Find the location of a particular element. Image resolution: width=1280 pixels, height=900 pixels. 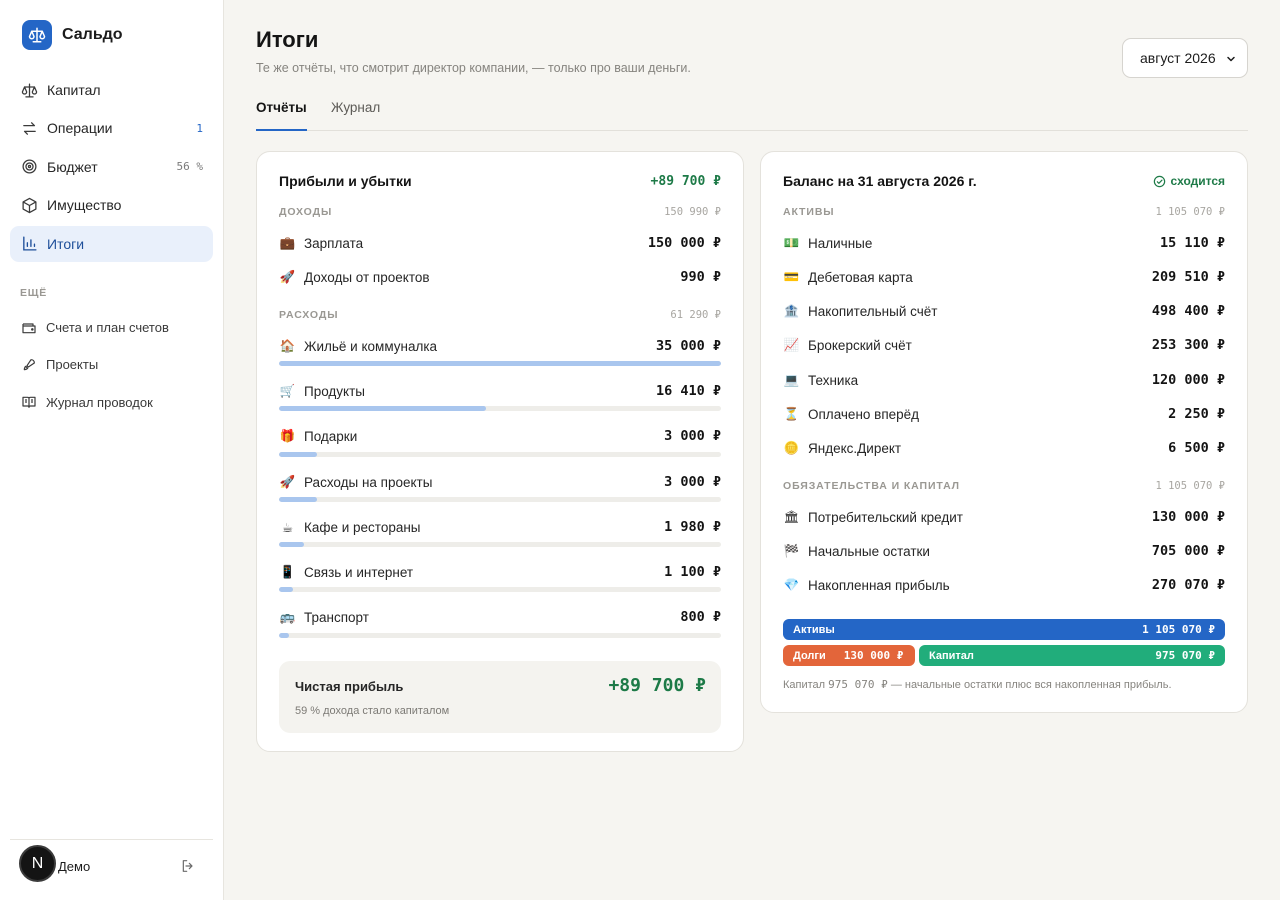

checkered-flag-icon: 🏁 is located at coordinates (791, 550).